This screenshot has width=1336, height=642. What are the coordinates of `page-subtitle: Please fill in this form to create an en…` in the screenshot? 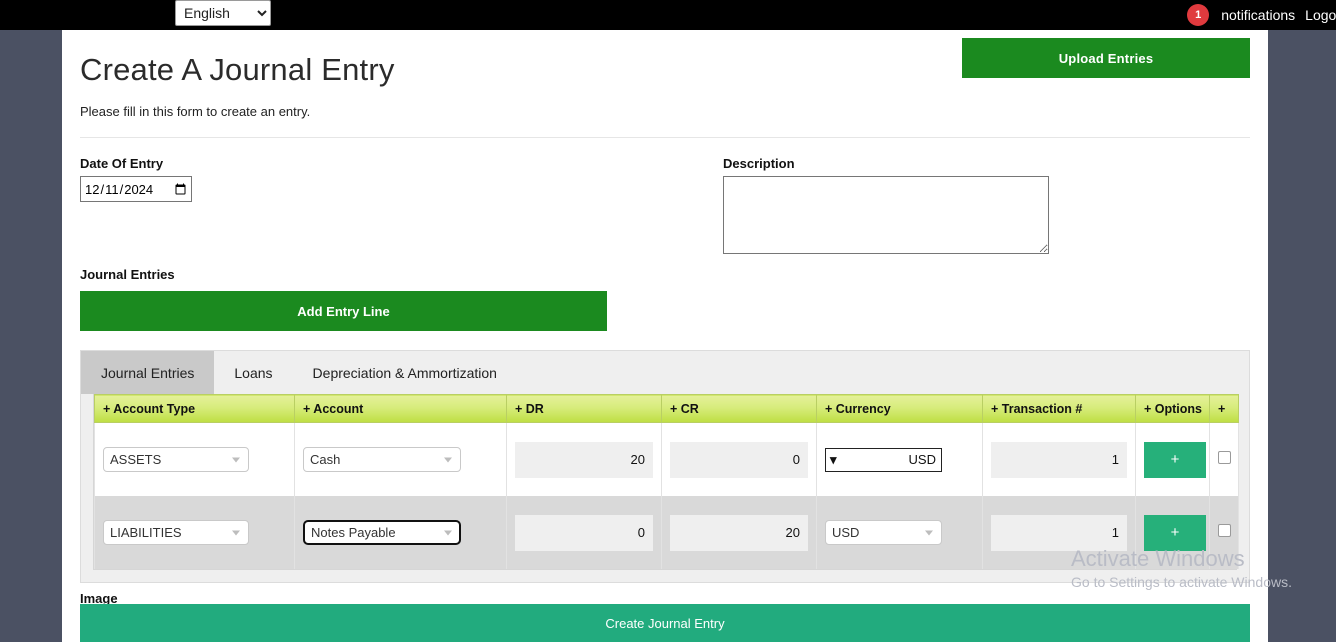 It's located at (195, 111).